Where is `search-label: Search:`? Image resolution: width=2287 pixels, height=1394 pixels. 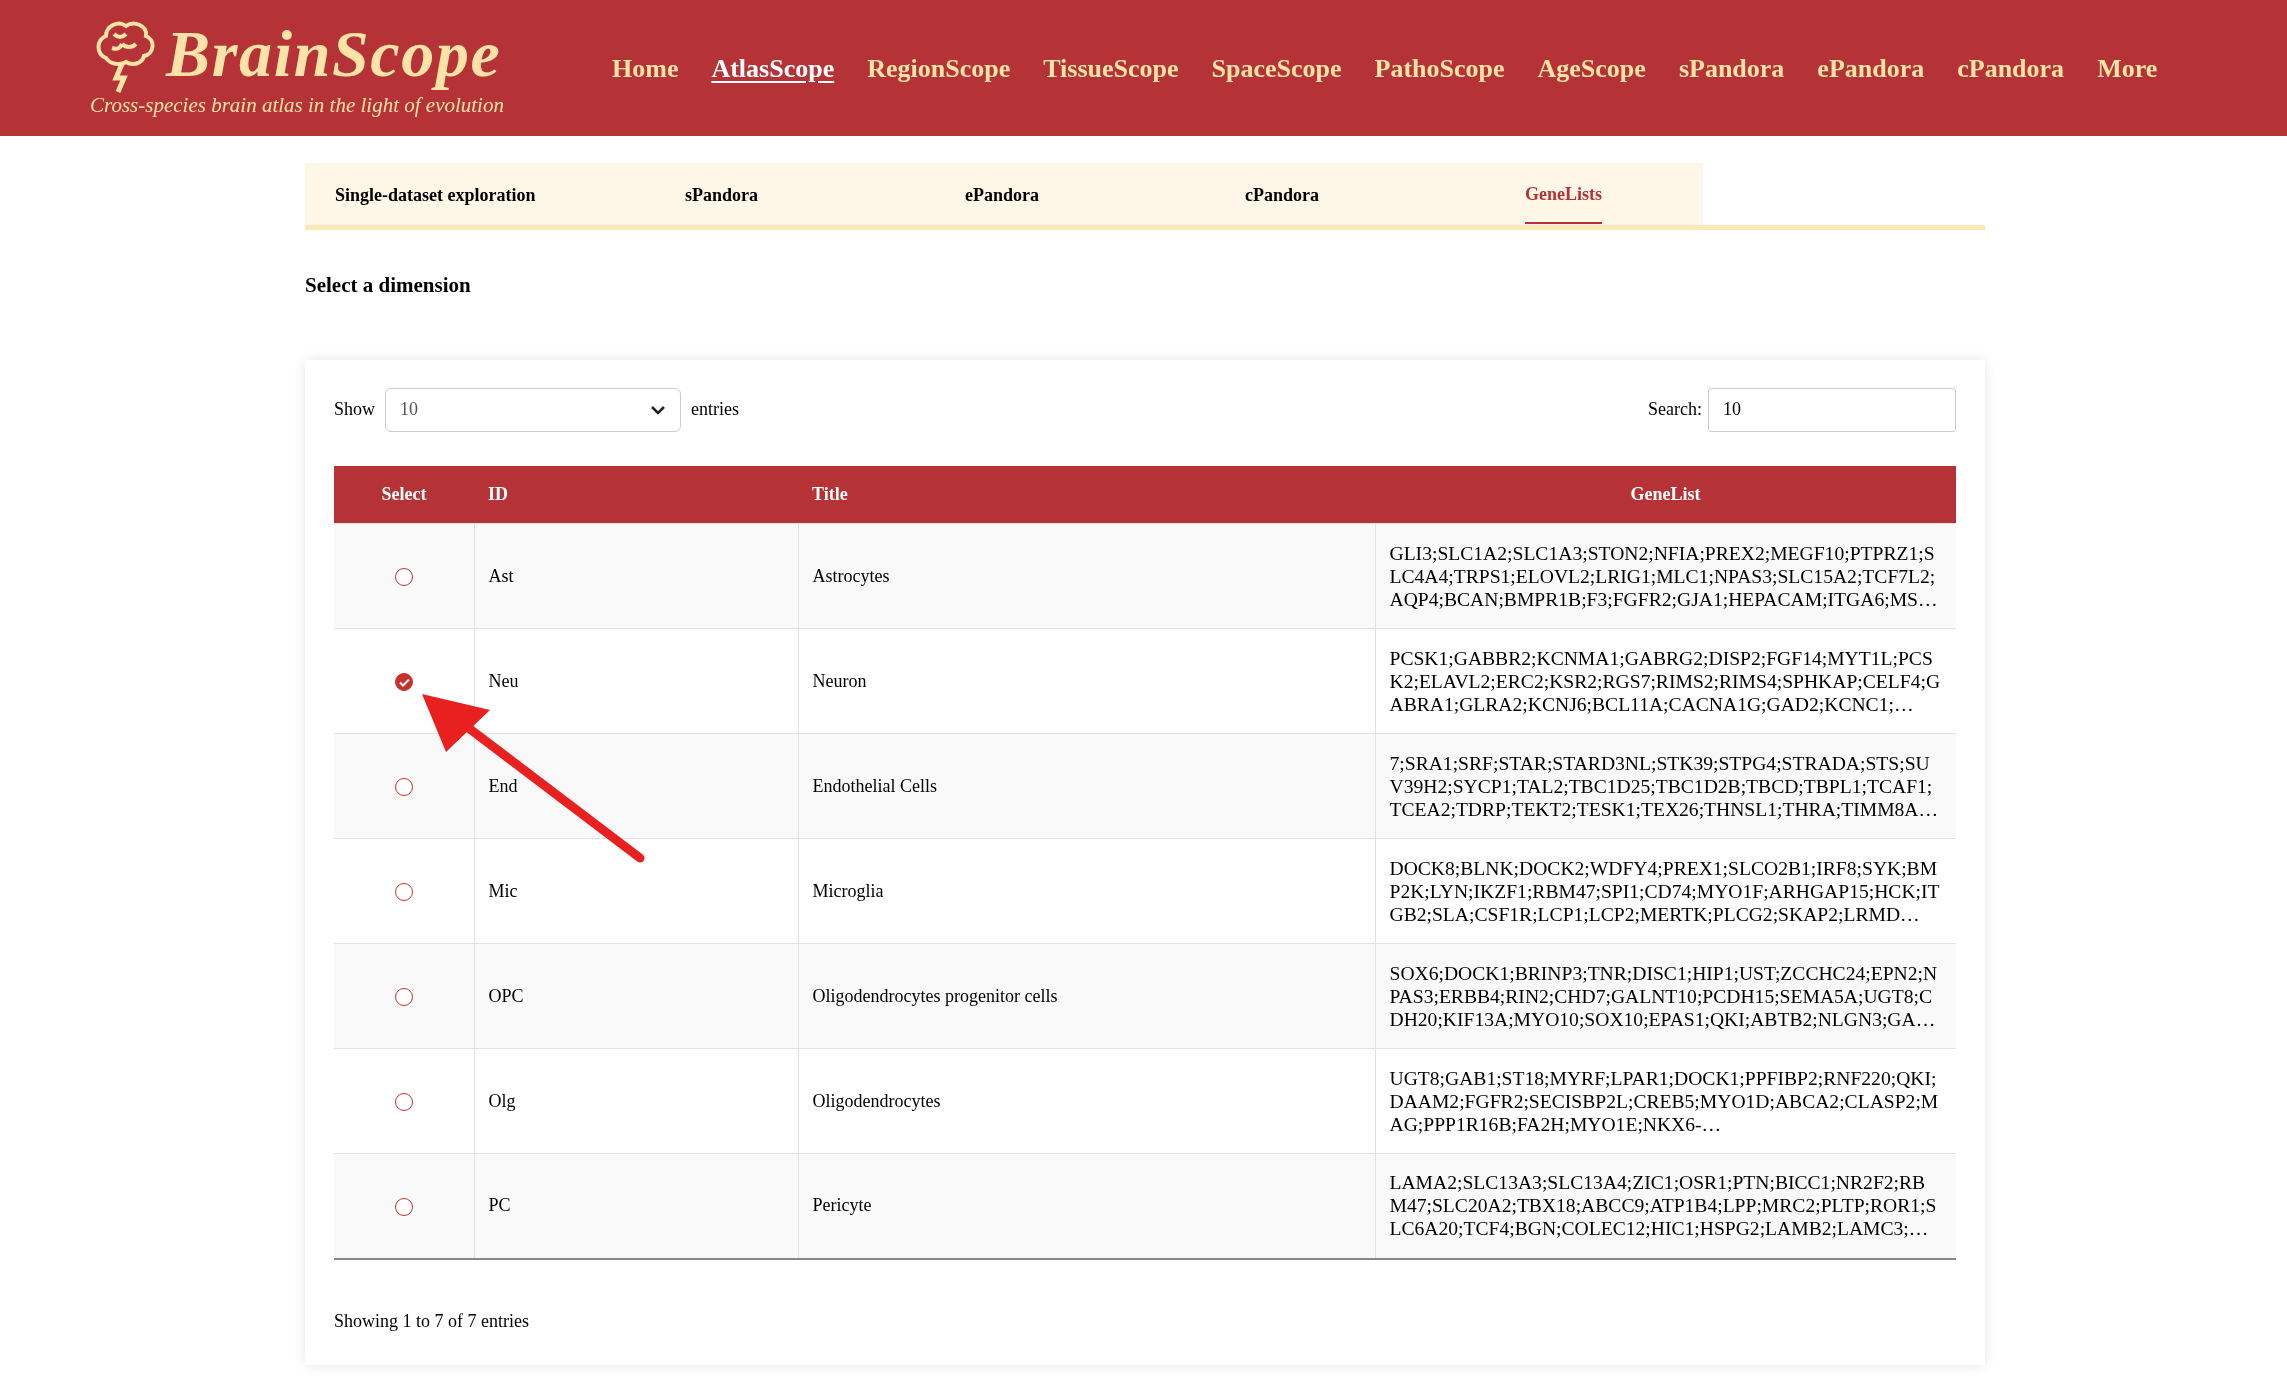 search-label: Search: is located at coordinates (1675, 409).